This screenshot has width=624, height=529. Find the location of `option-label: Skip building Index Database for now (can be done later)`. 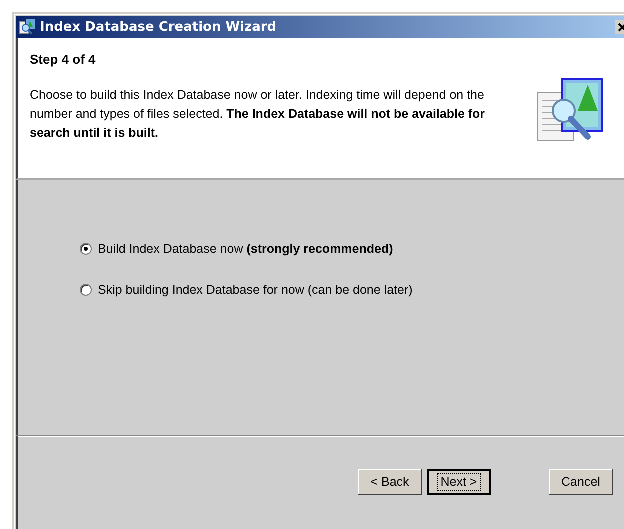

option-label: Skip building Index Database for now (can be done later) is located at coordinates (255, 290).